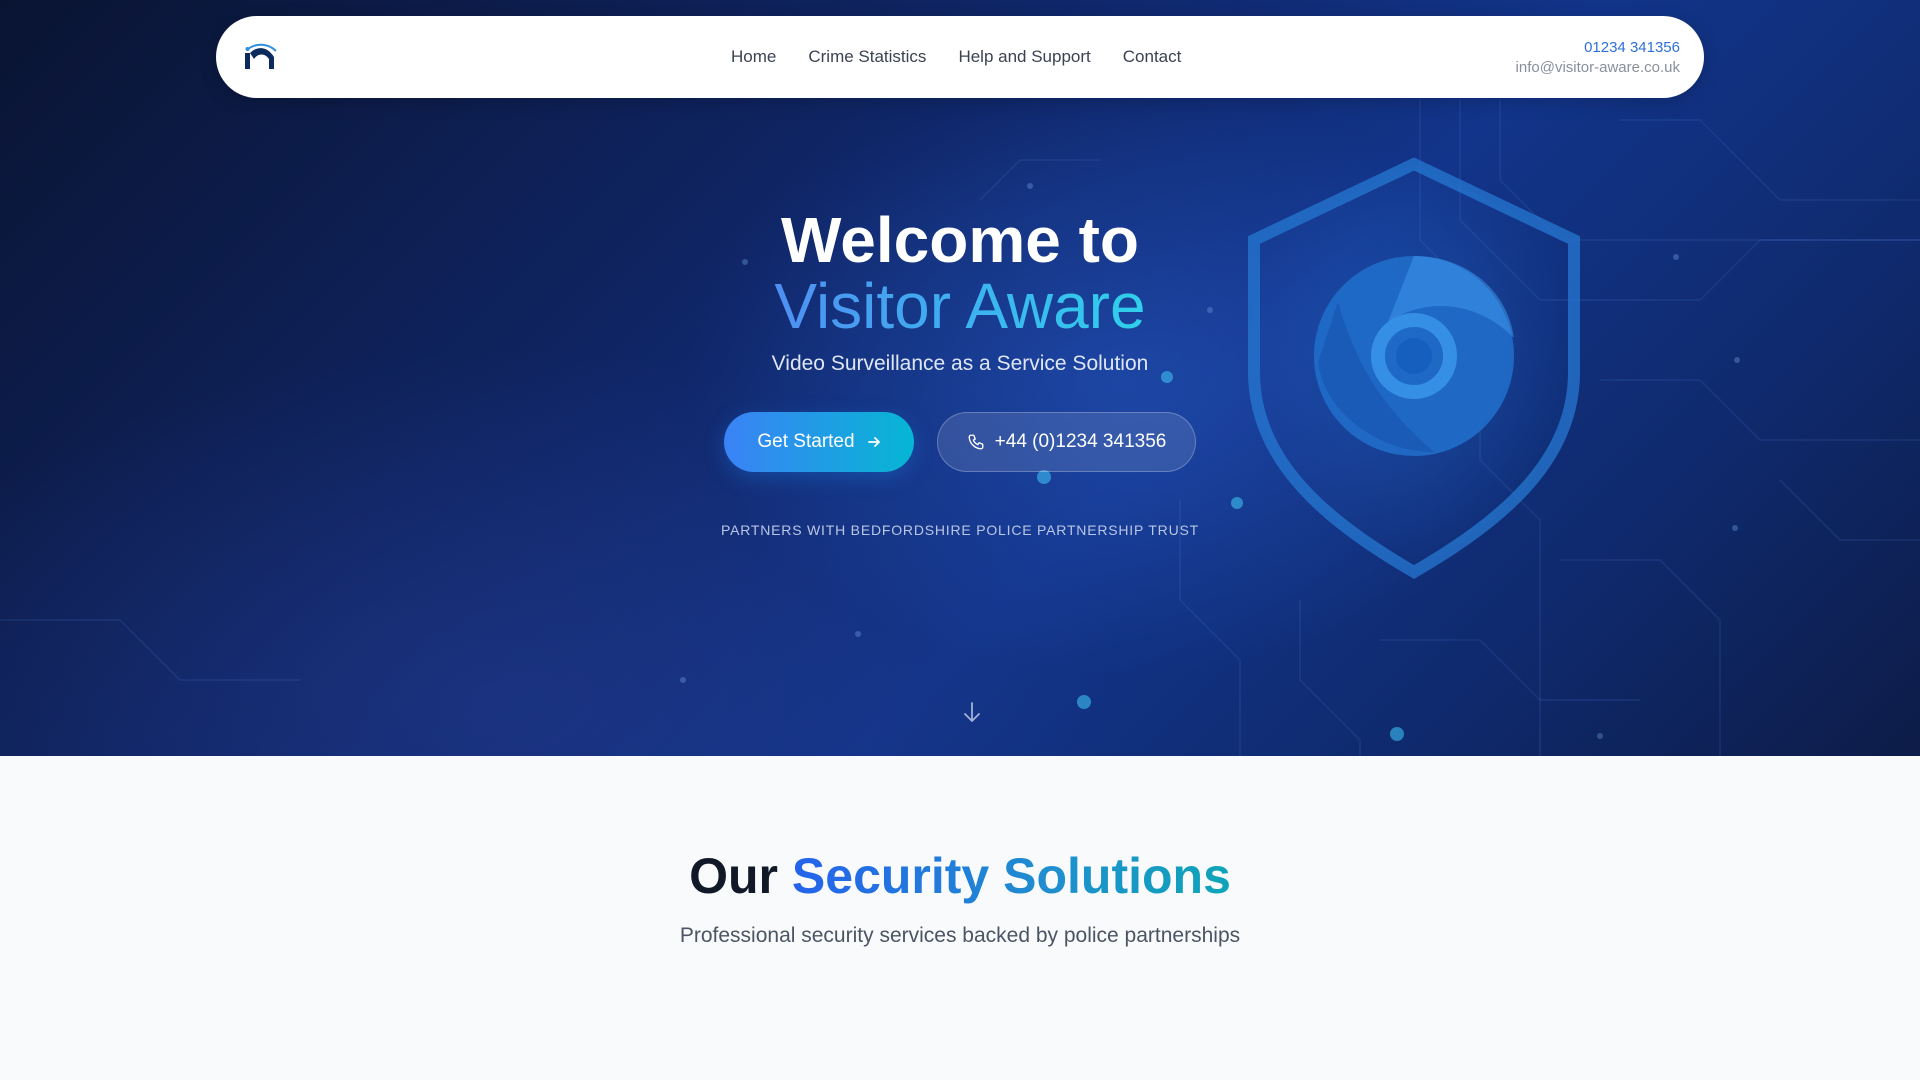 Image resolution: width=1920 pixels, height=1080 pixels. What do you see at coordinates (753, 57) in the screenshot?
I see `nav-link-home: Home` at bounding box center [753, 57].